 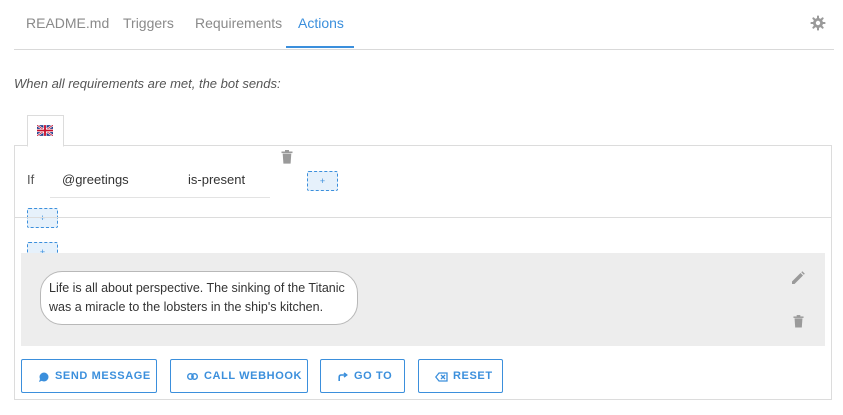 I want to click on redirect-icon, so click(x=343, y=376).